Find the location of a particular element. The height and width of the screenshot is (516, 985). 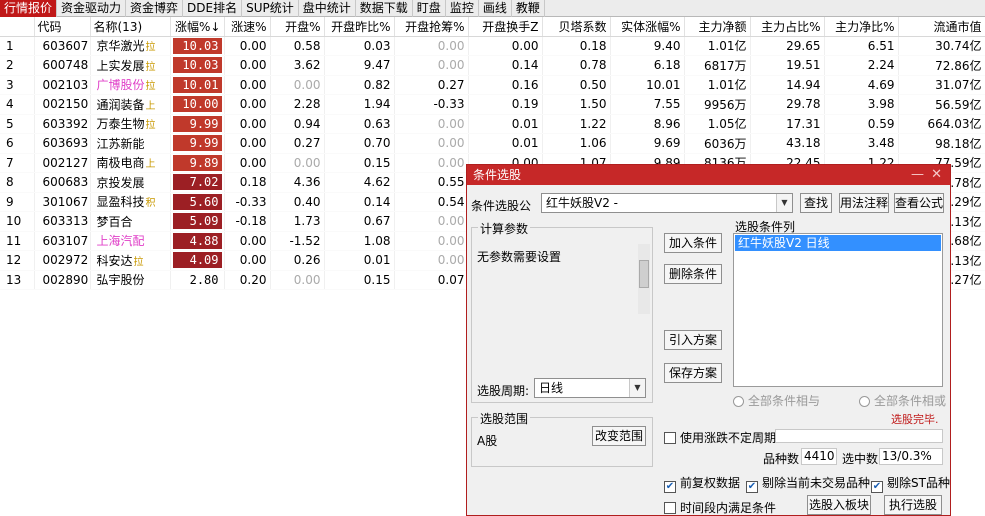

stock-name: 上实发展 is located at coordinates (120, 65).